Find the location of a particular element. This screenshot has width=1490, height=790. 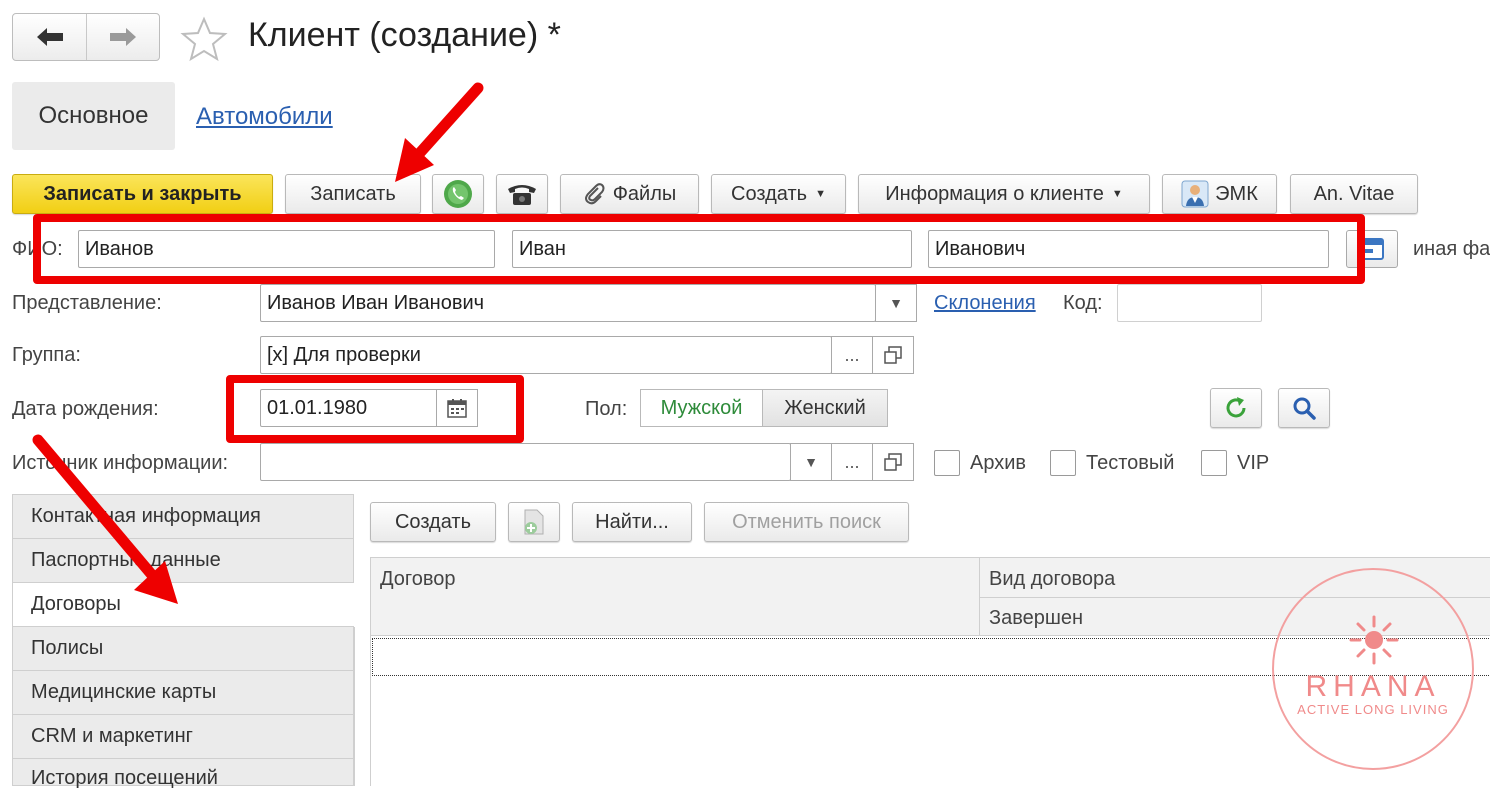

sun-logo-icon is located at coordinates (1374, 640).